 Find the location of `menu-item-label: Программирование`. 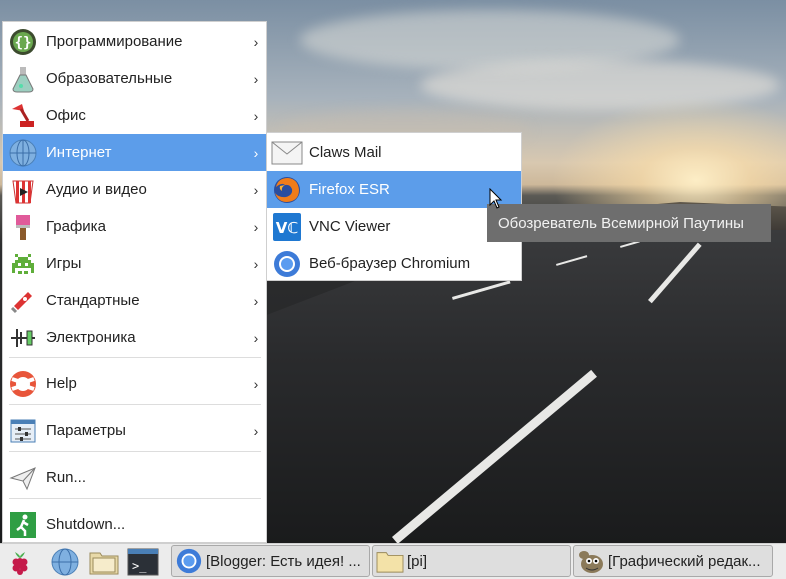

menu-item-label: Программирование is located at coordinates (114, 41).